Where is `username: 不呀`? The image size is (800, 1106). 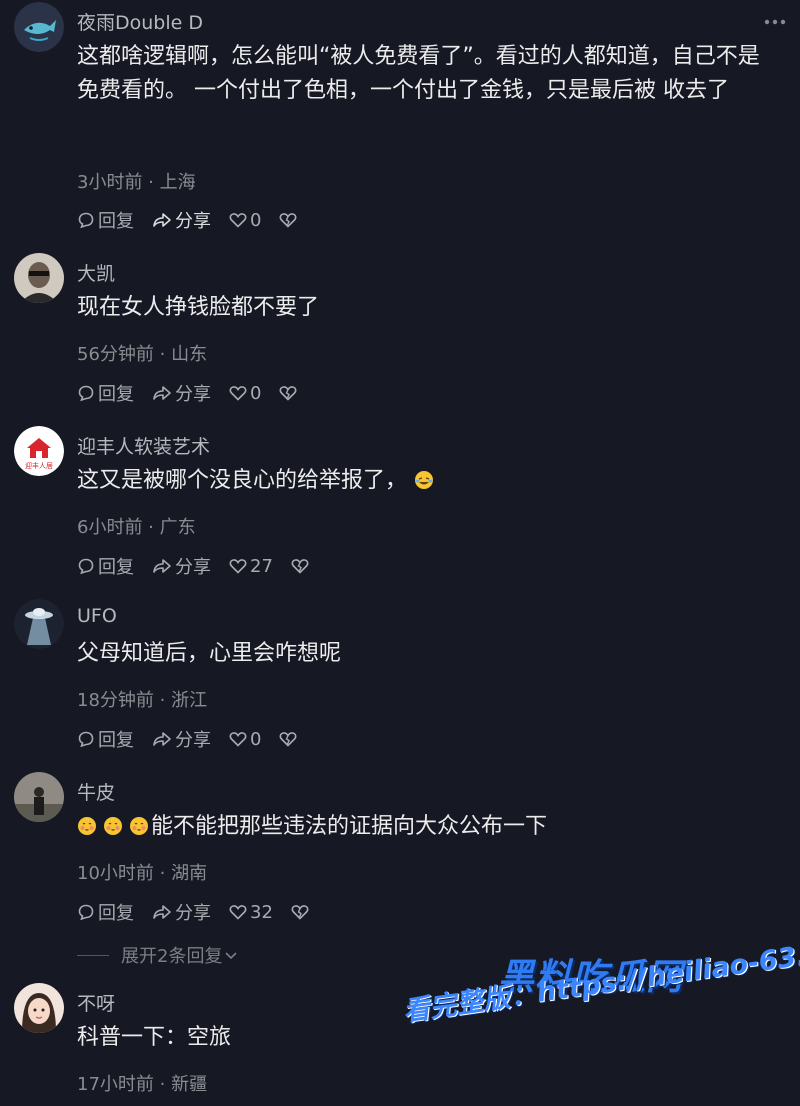
username: 不呀 is located at coordinates (96, 1002).